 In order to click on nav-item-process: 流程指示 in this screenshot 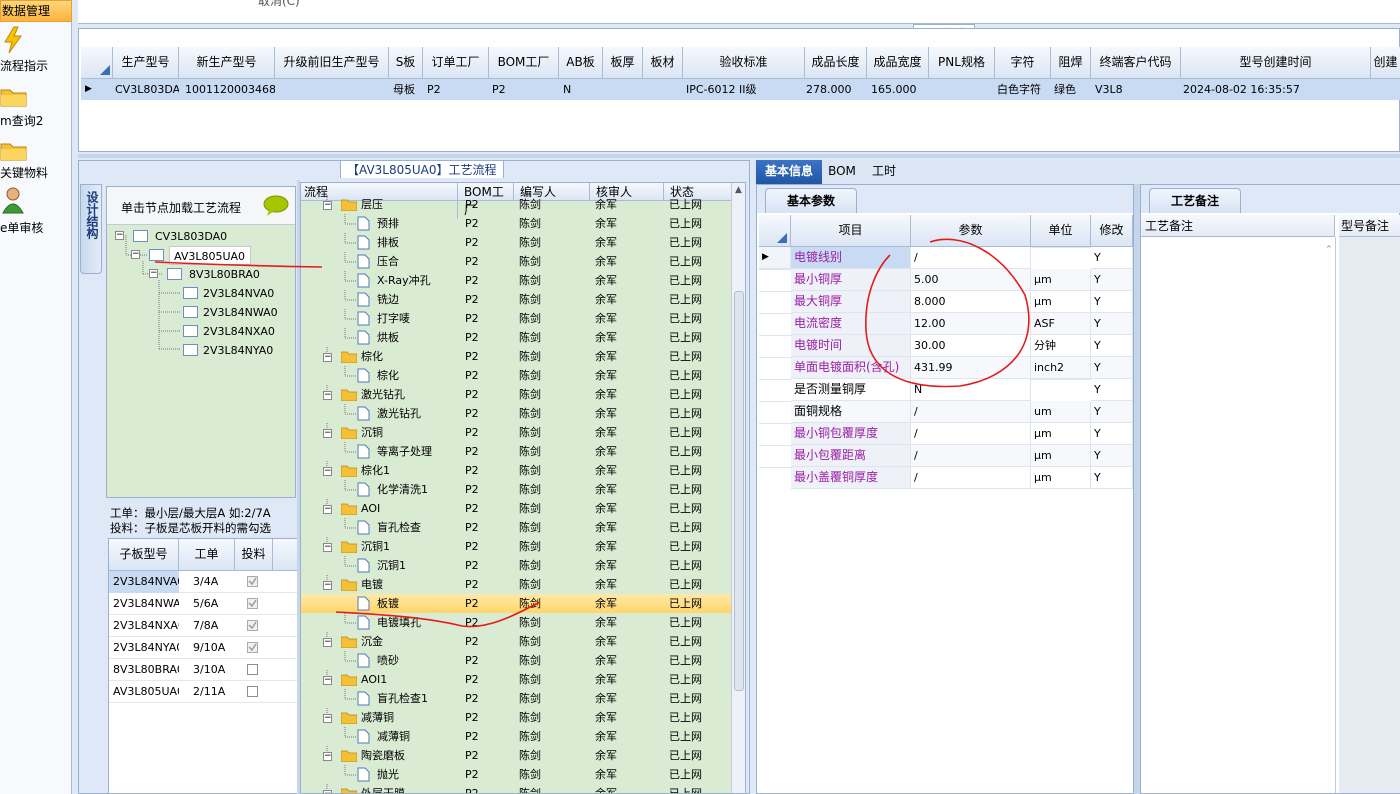, I will do `click(36, 49)`.